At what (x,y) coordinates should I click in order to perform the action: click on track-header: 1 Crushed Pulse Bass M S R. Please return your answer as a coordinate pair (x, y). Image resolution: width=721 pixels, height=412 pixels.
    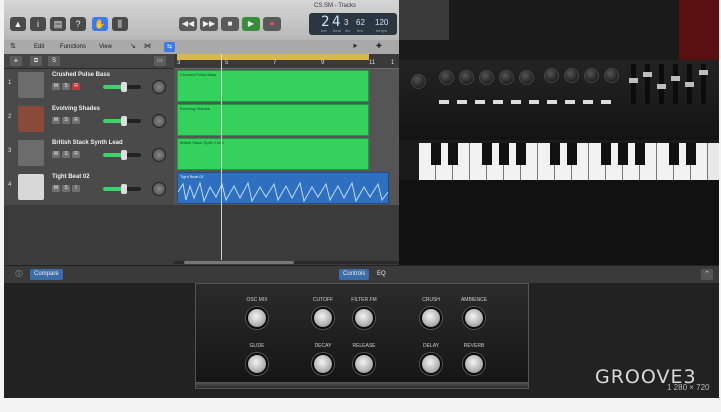
    Looking at the image, I should click on (89, 86).